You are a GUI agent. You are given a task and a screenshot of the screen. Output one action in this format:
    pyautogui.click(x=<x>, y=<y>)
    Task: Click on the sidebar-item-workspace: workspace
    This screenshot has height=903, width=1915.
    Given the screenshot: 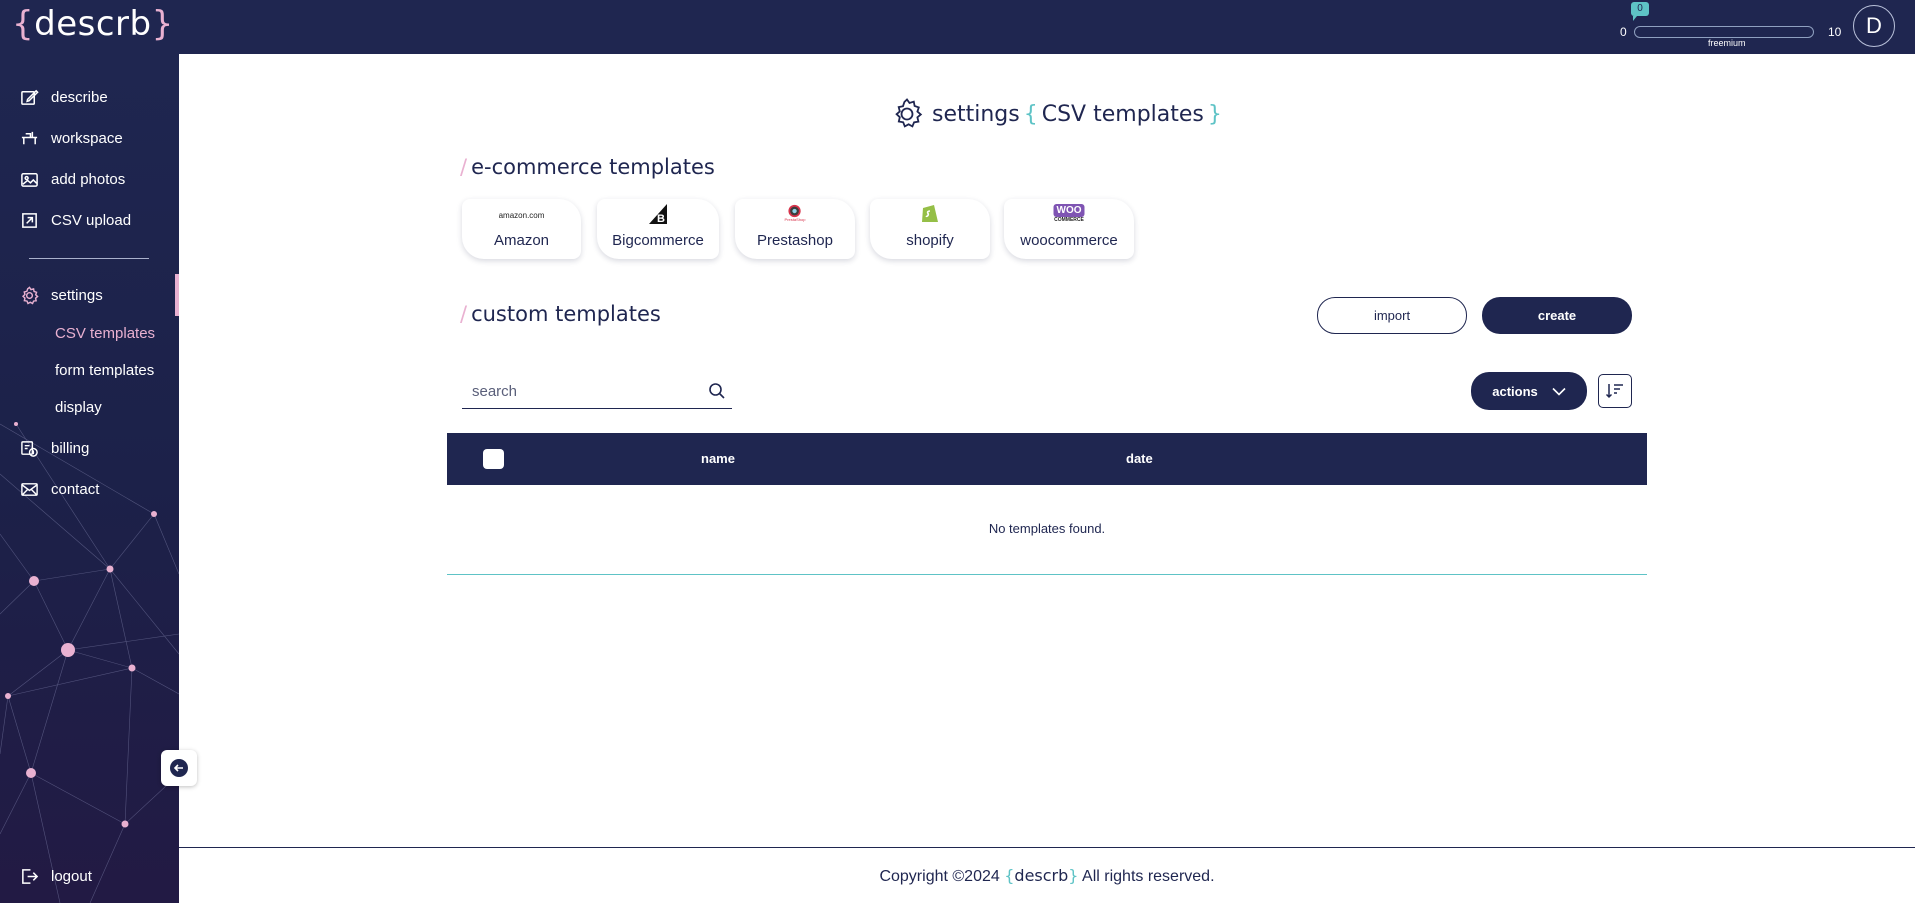 What is the action you would take?
    pyautogui.click(x=89, y=138)
    